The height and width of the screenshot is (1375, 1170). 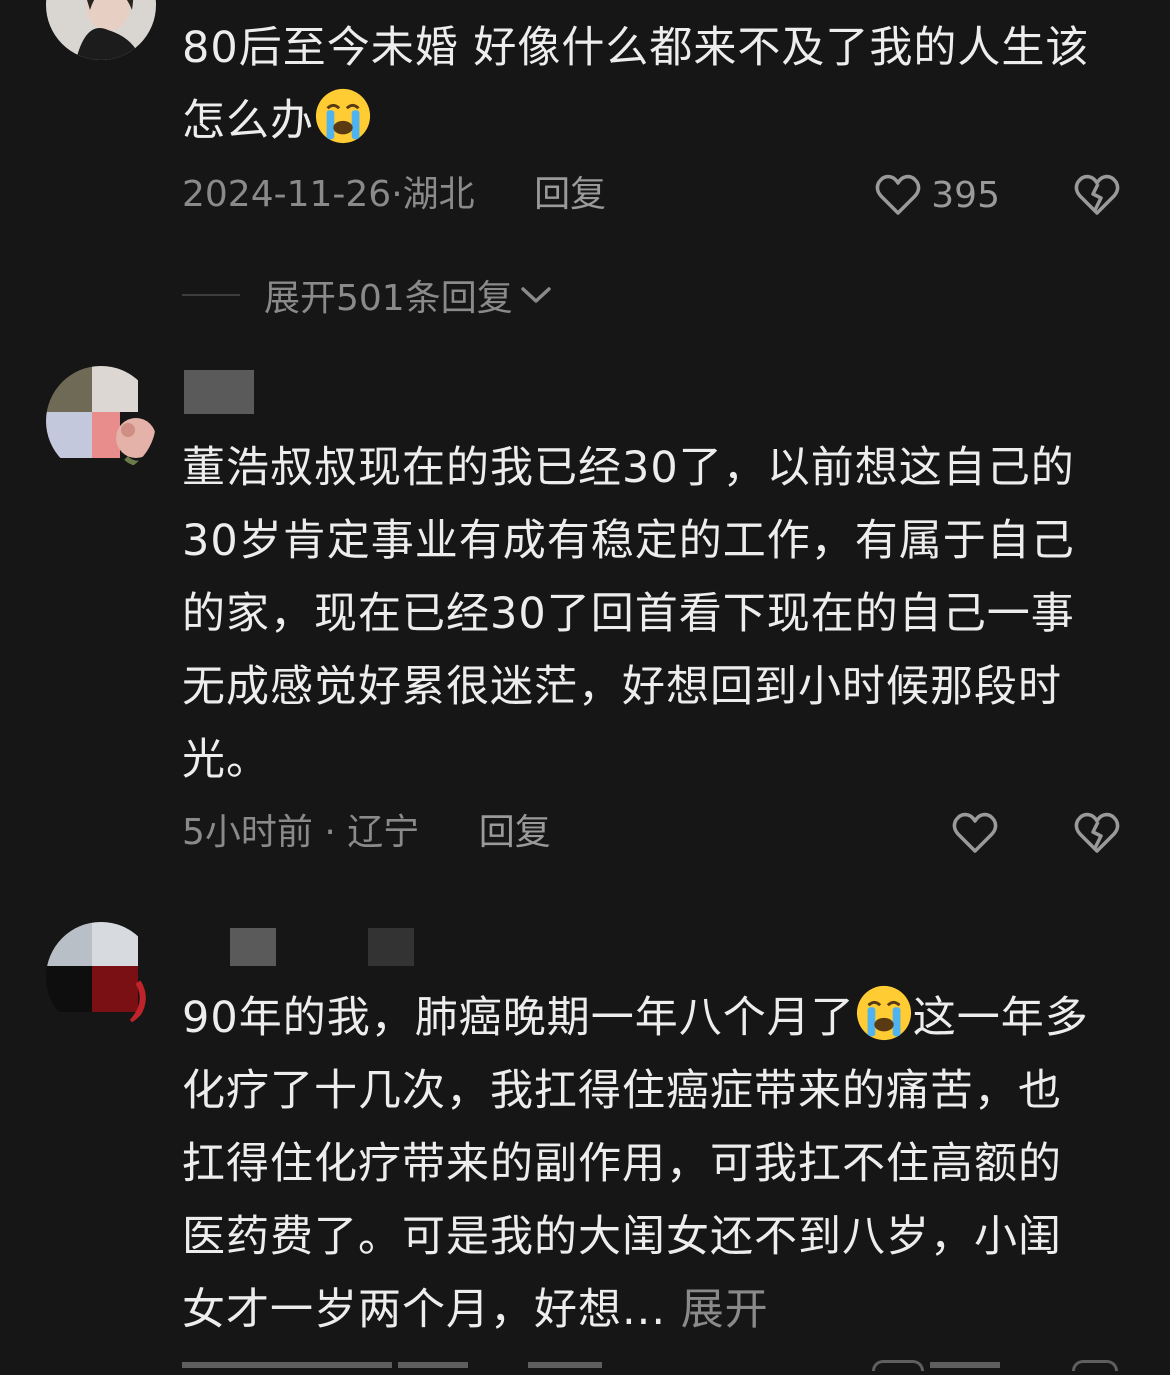 I want to click on like-count: 395, so click(x=965, y=195).